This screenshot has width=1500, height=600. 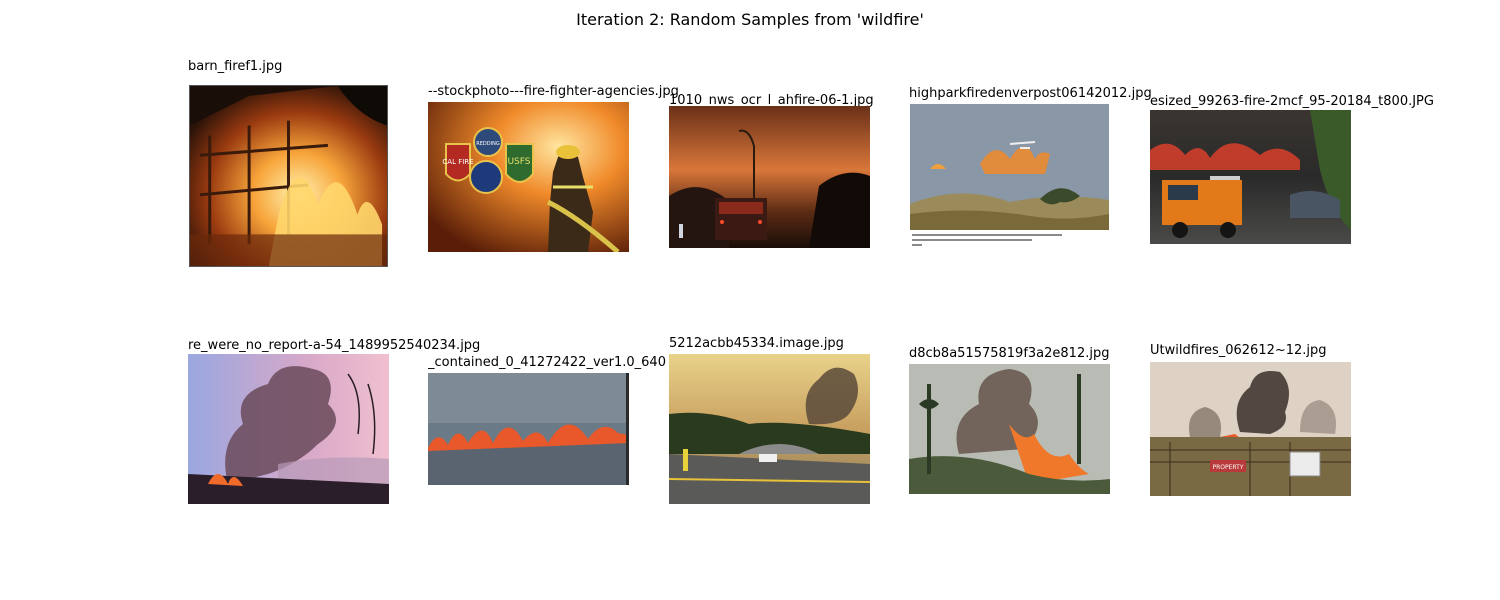 I want to click on sign-text: PROPERTY, so click(x=1228, y=467).